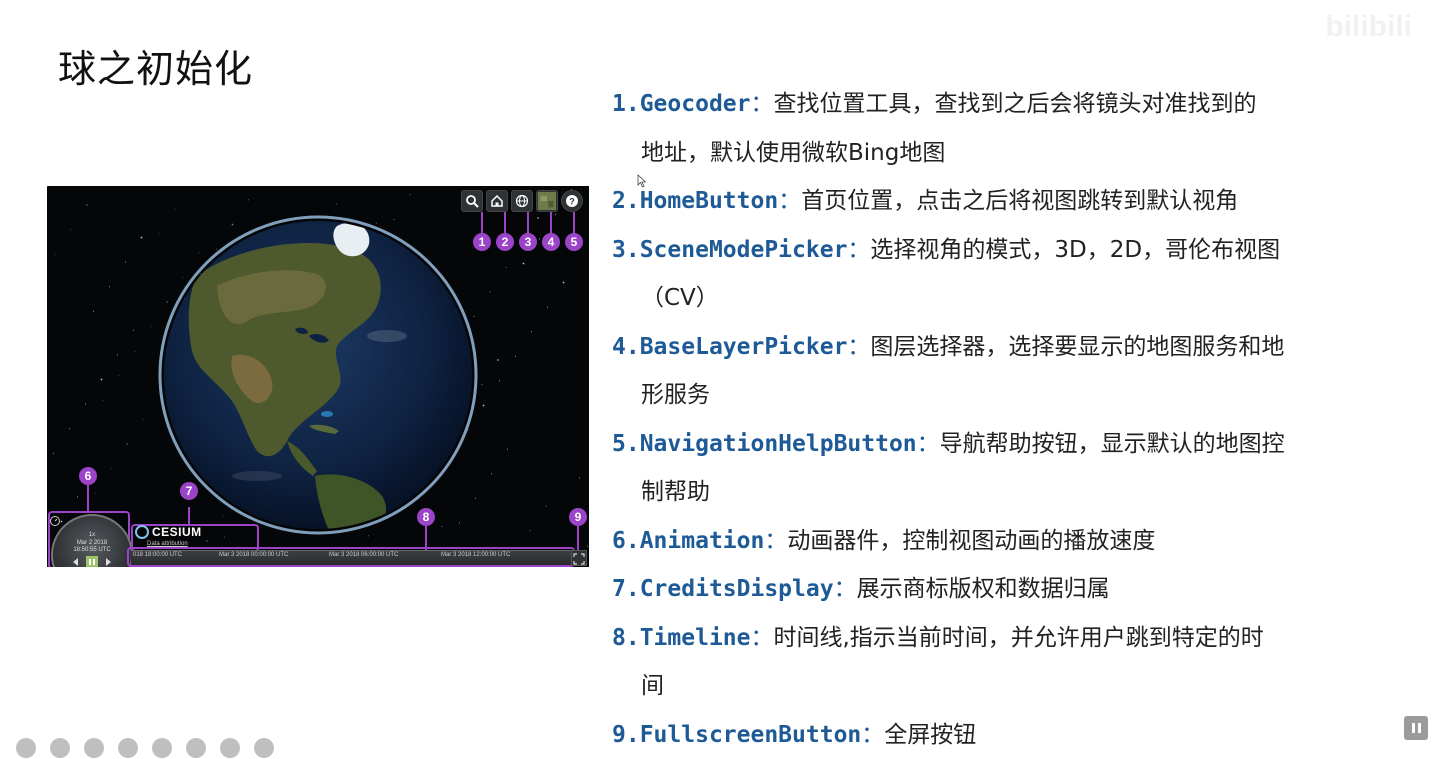 This screenshot has height=759, width=1440. Describe the element at coordinates (626, 201) in the screenshot. I see `item-number: 2.` at that location.